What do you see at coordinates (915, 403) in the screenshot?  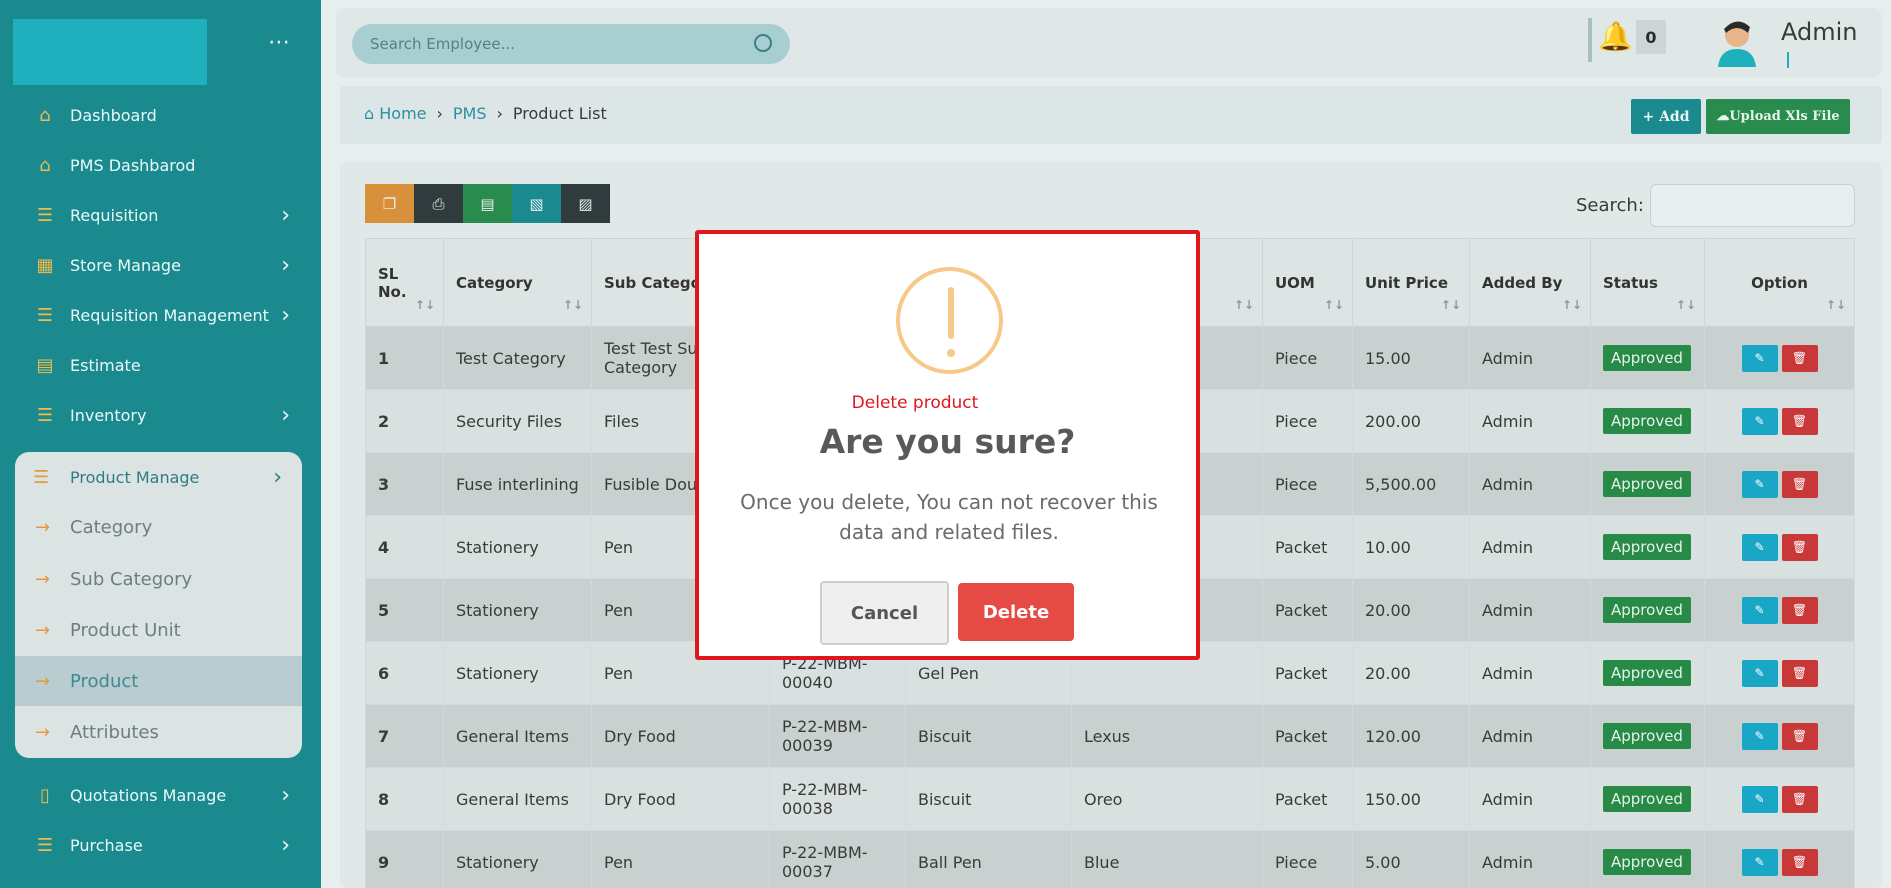 I see `dialog-label: Delete product` at bounding box center [915, 403].